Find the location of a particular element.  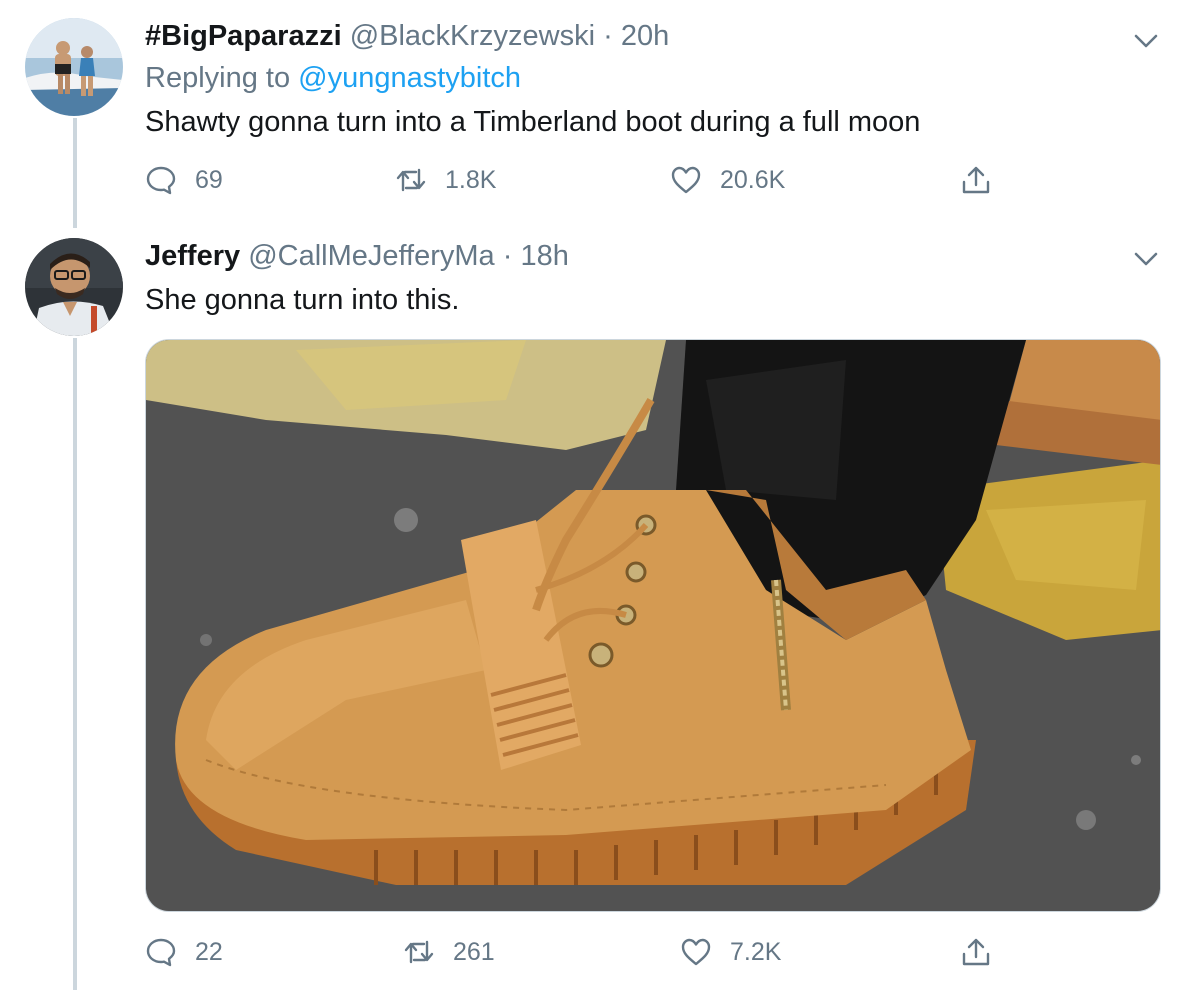

reply-button: 69 is located at coordinates (184, 180).